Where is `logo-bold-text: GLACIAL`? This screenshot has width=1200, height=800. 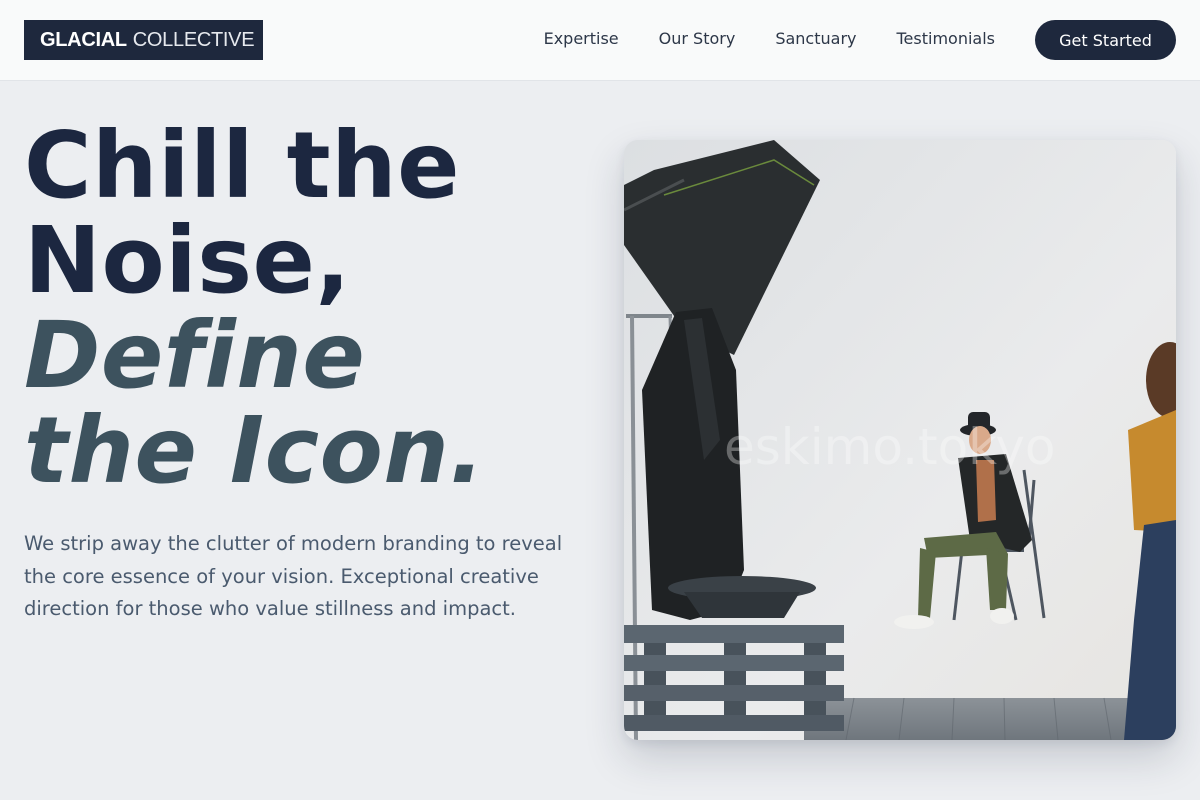
logo-bold-text: GLACIAL is located at coordinates (83, 39).